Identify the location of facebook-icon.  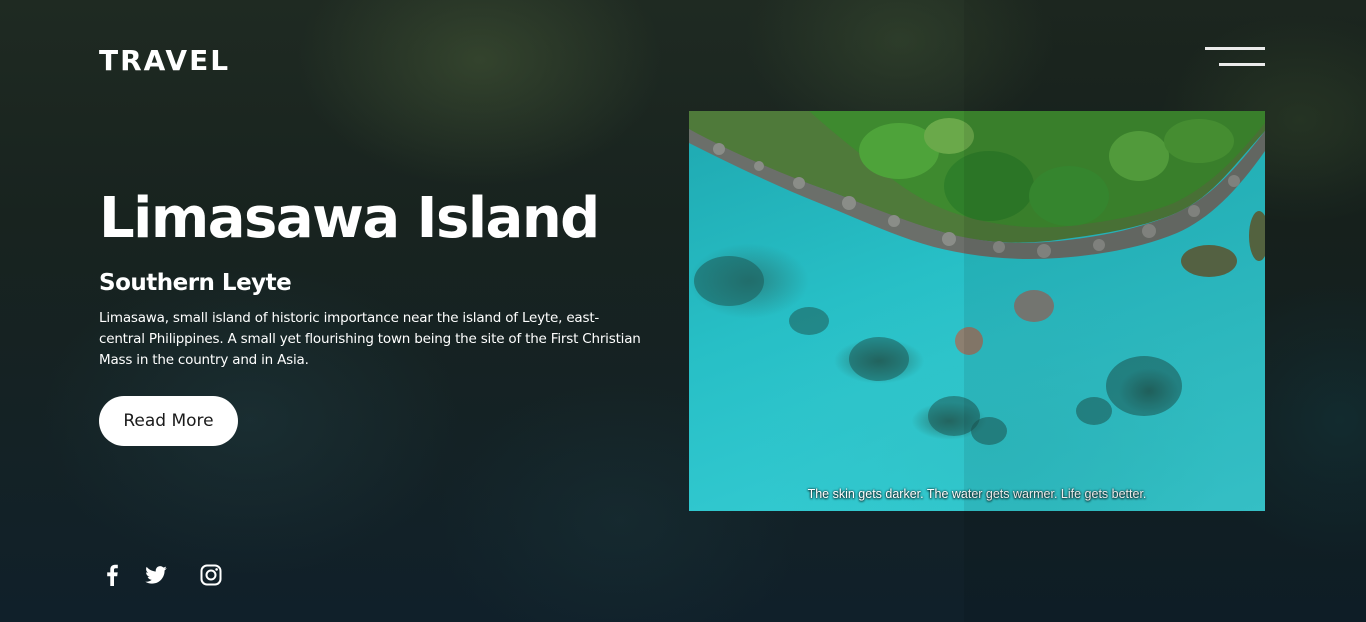
(112, 575).